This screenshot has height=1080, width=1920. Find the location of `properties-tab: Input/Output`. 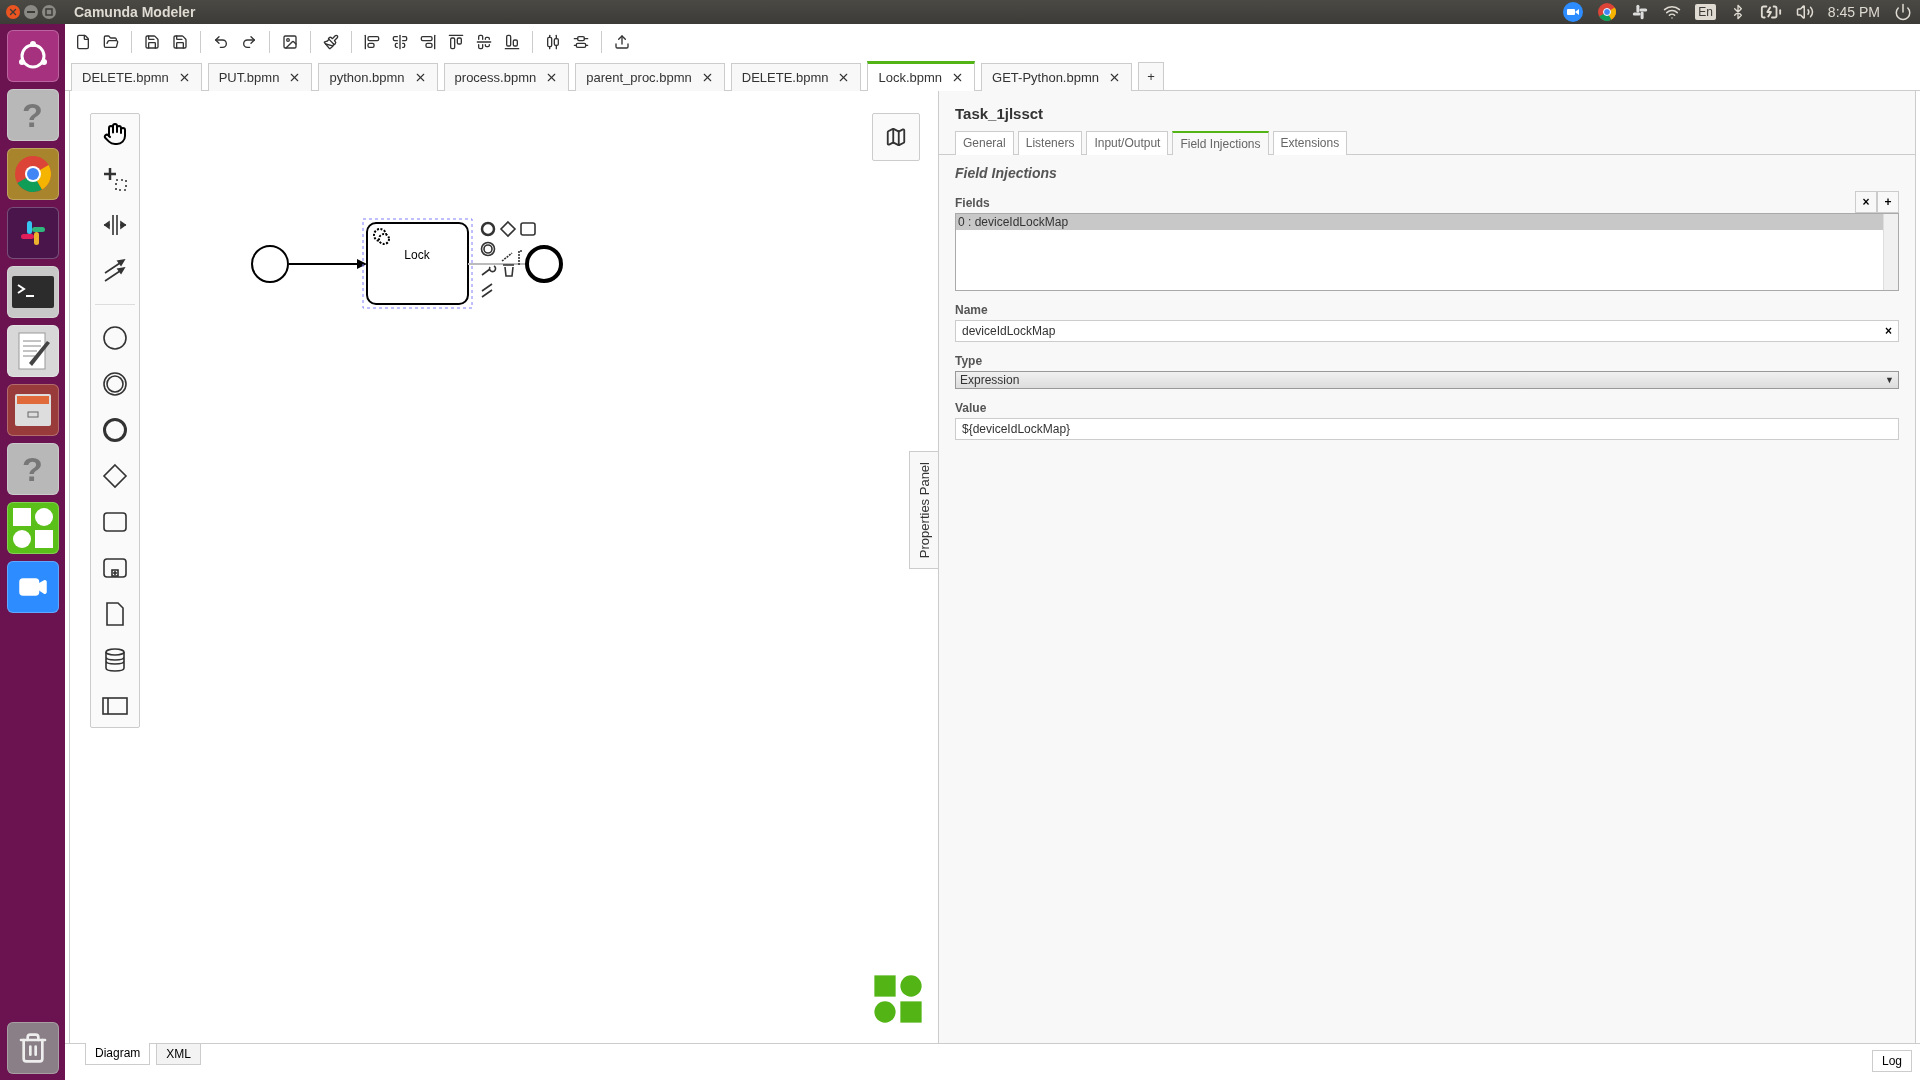

properties-tab: Input/Output is located at coordinates (1127, 143).